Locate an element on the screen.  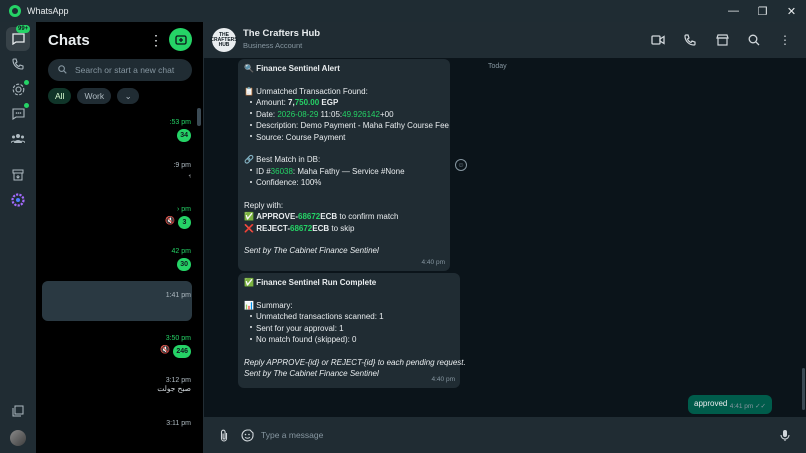
message-line: Confidence: 100% is located at coordinates (344, 183).